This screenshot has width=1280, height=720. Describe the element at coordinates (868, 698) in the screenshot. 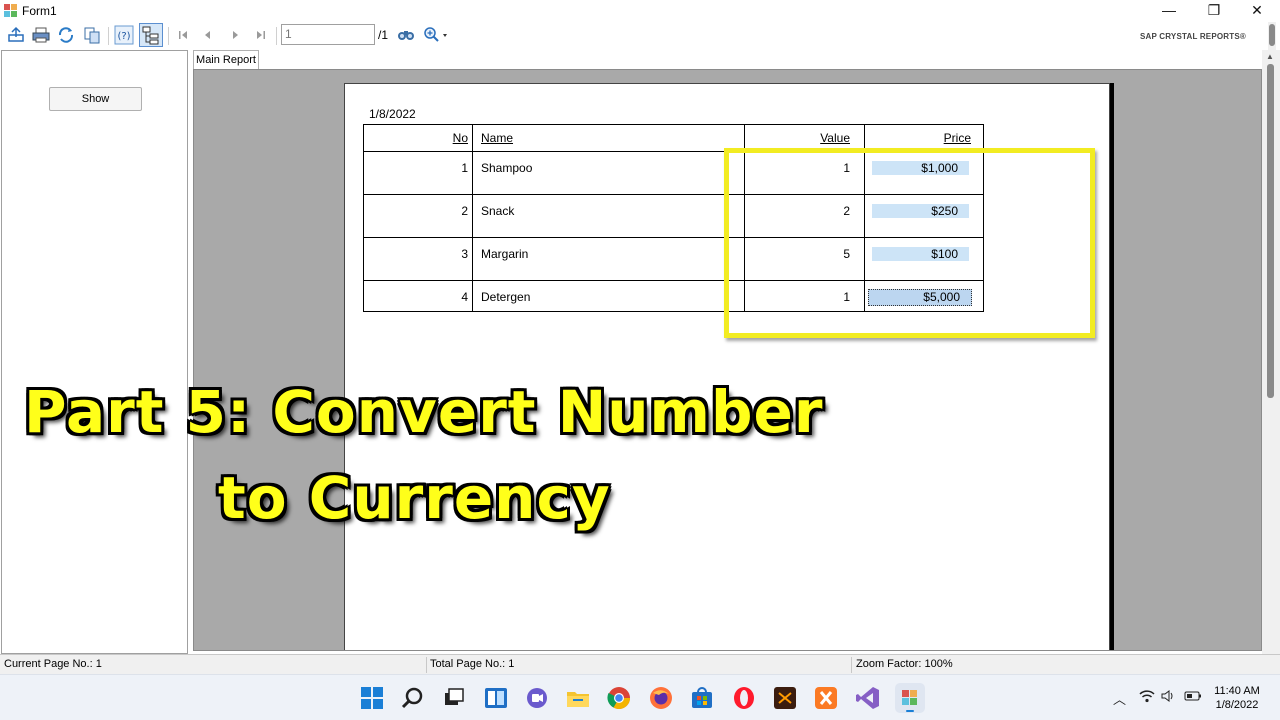

I see `visual-studio-icon` at that location.